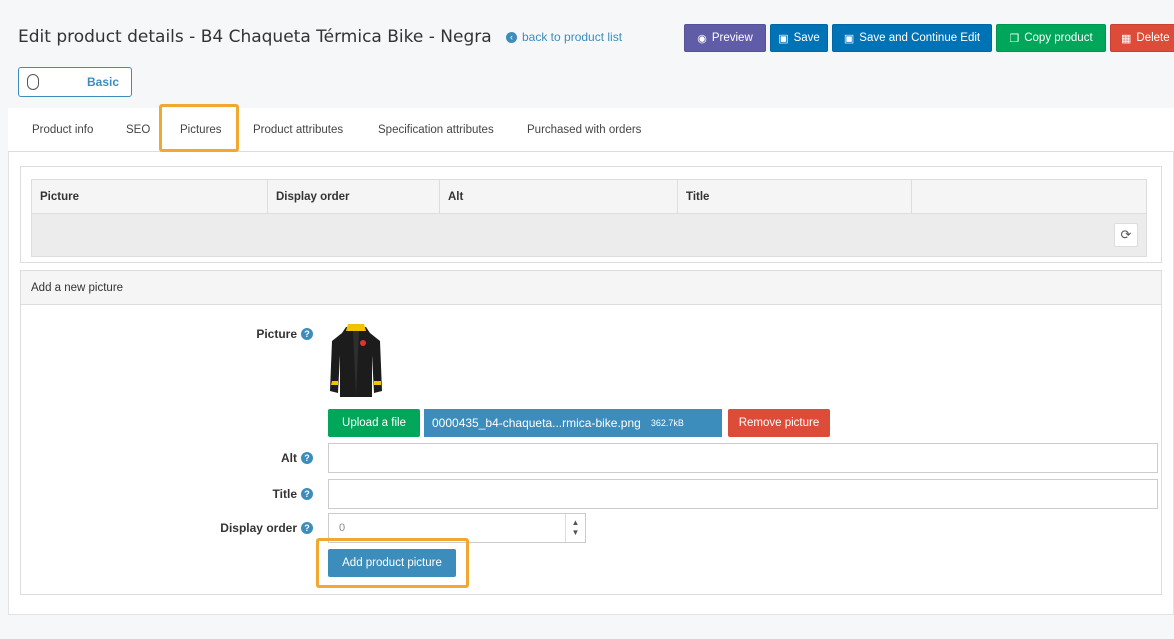 This screenshot has width=1174, height=639. What do you see at coordinates (1030, 197) in the screenshot?
I see `column-actions` at bounding box center [1030, 197].